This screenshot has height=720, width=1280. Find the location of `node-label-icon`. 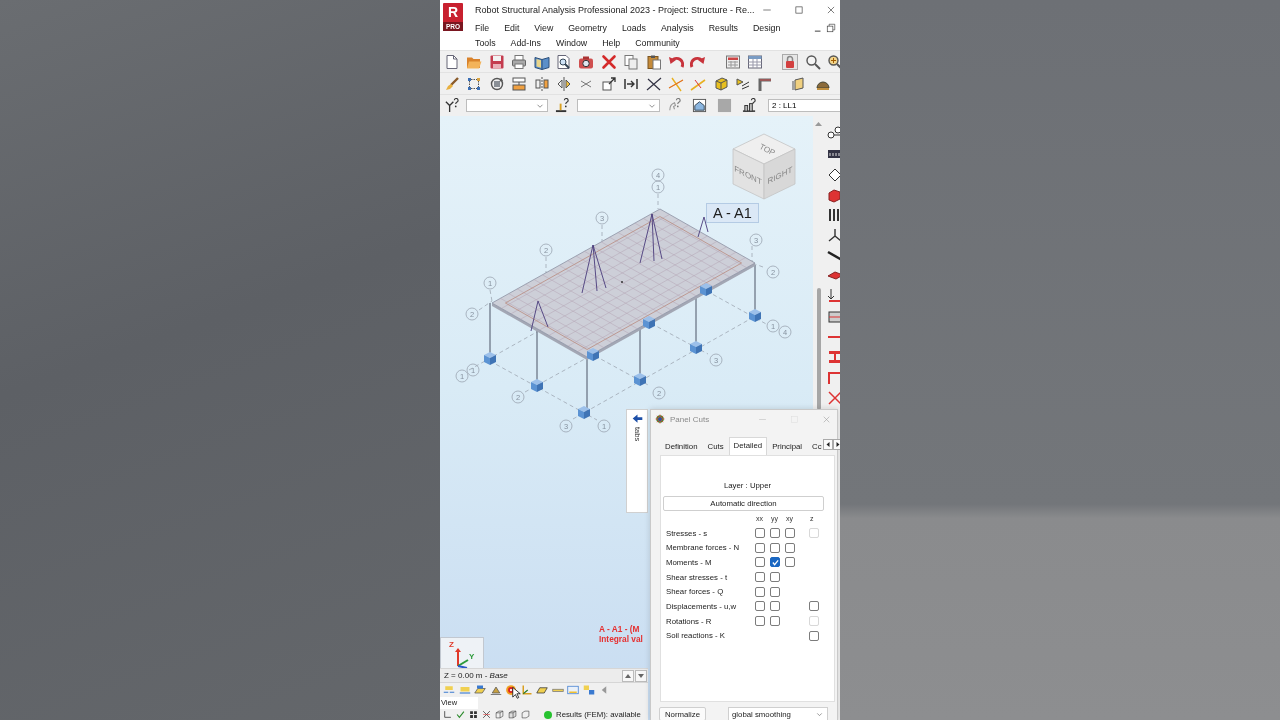

node-label-icon is located at coordinates (449, 690).